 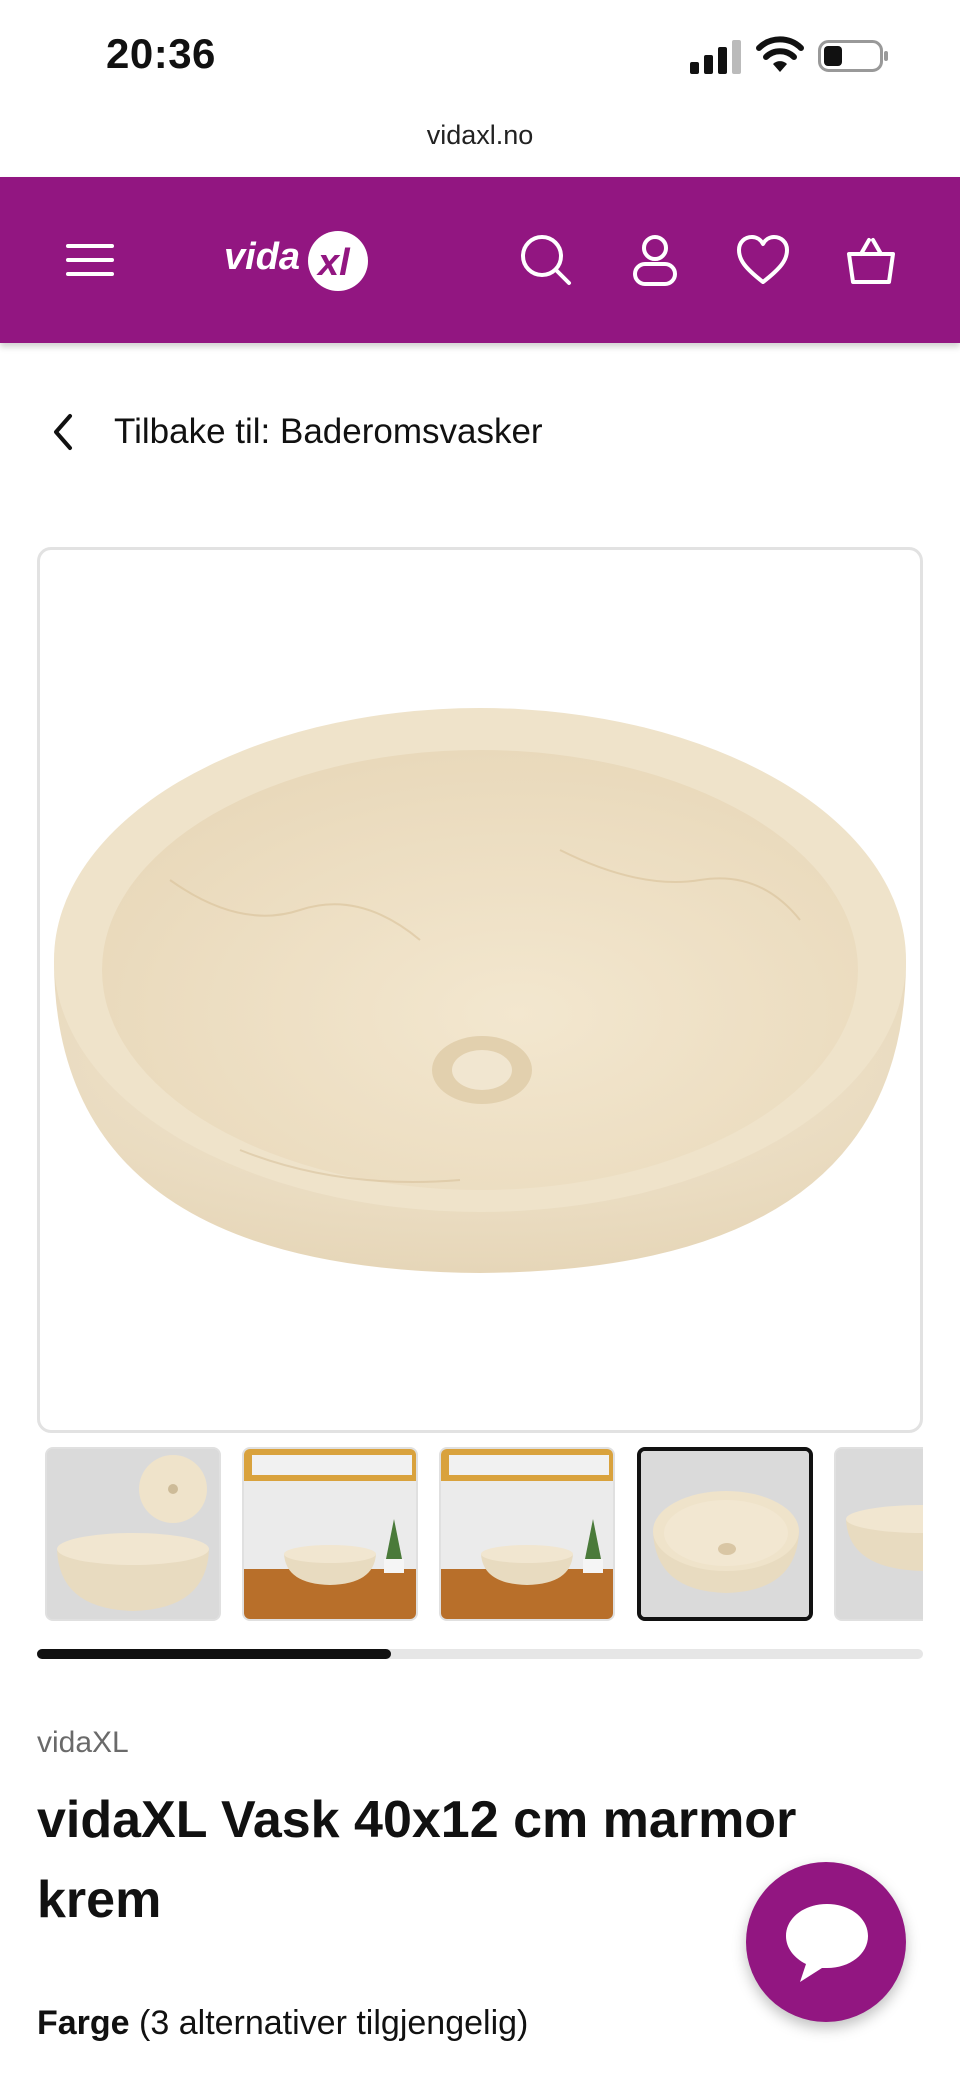 What do you see at coordinates (83, 2023) in the screenshot?
I see `color-label: Farge` at bounding box center [83, 2023].